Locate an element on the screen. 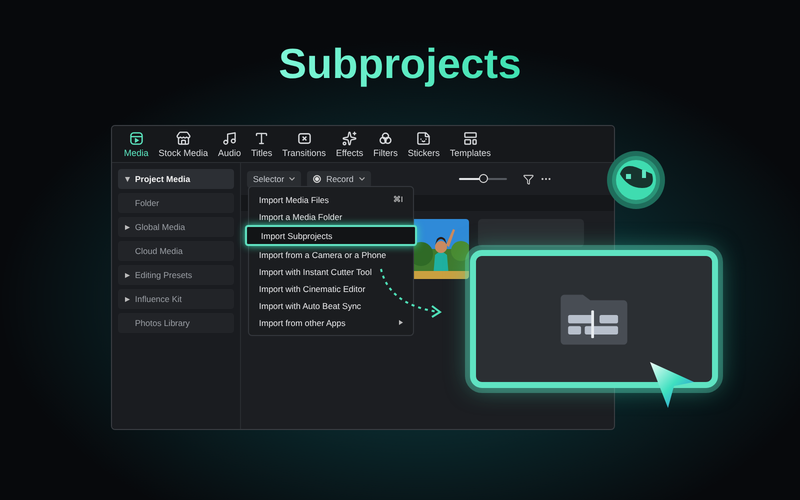 This screenshot has width=800, height=500. sidebar-item: Influence Kit is located at coordinates (176, 299).